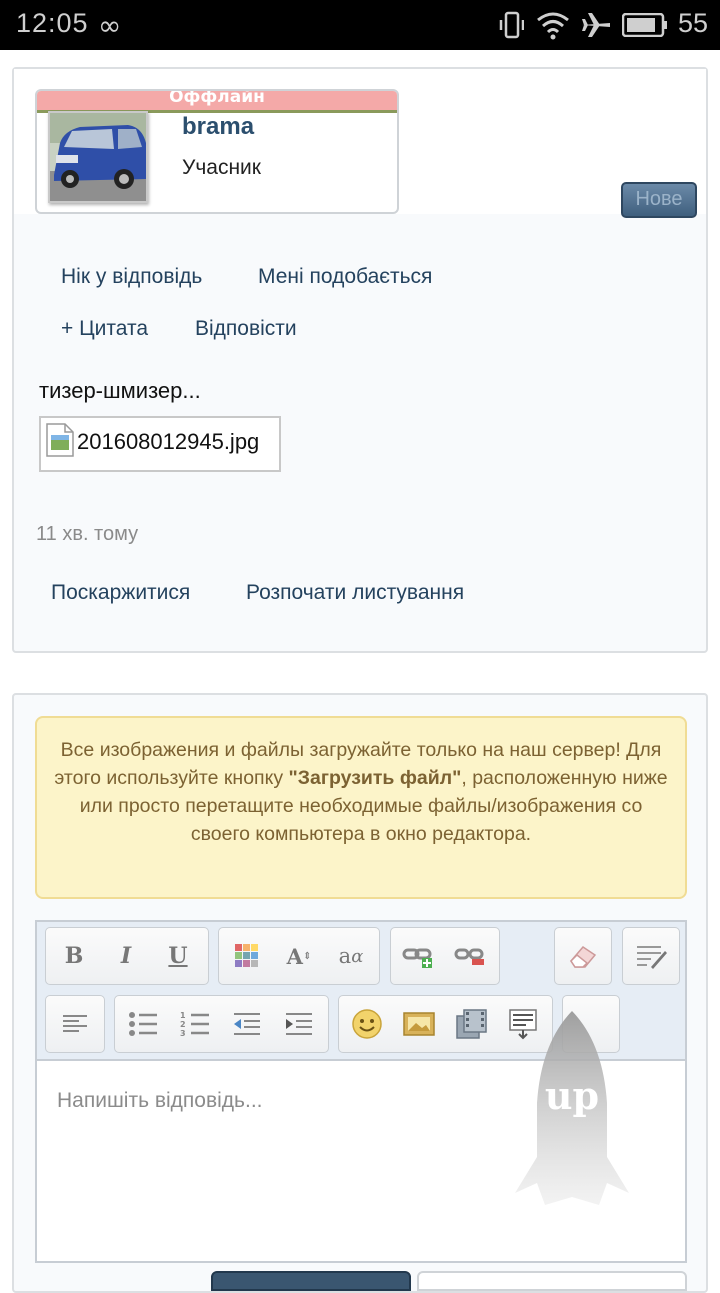  I want to click on battery-level: 55, so click(692, 23).